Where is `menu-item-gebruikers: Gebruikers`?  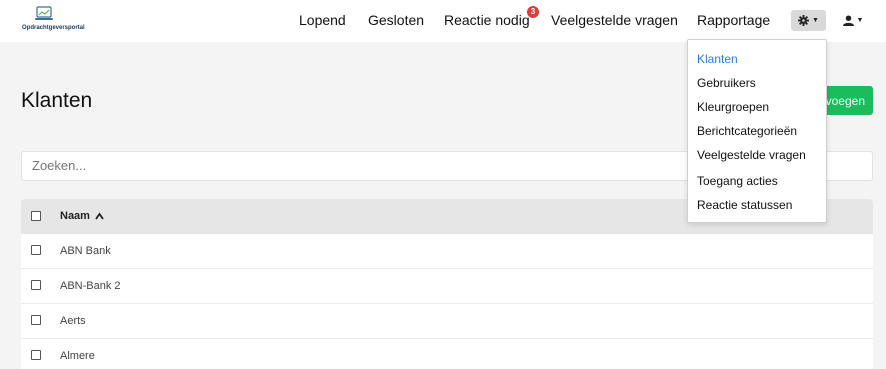
menu-item-gebruikers: Gebruikers is located at coordinates (726, 83).